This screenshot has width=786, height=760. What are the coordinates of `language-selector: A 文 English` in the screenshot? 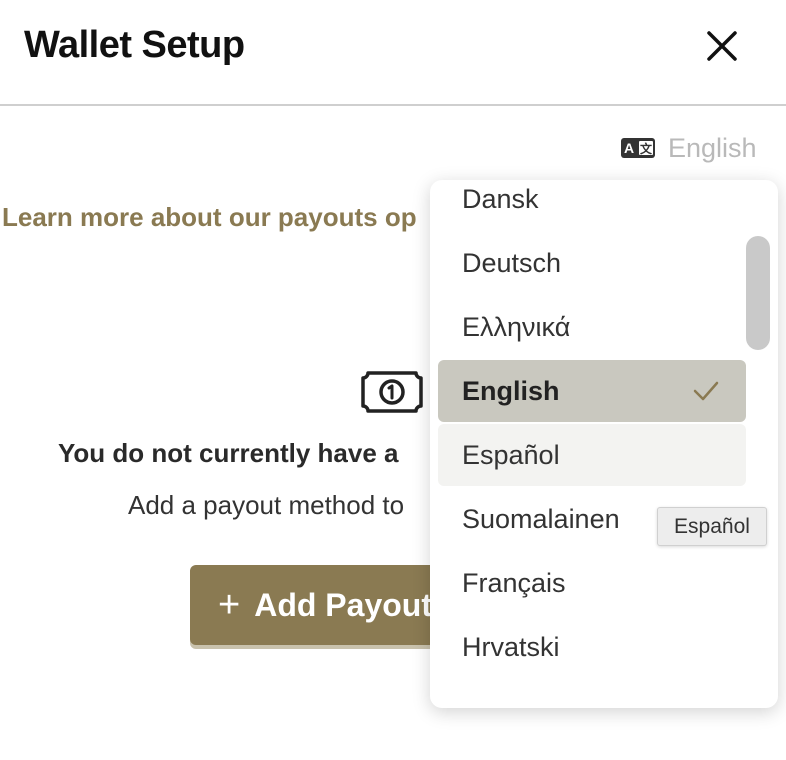 It's located at (688, 148).